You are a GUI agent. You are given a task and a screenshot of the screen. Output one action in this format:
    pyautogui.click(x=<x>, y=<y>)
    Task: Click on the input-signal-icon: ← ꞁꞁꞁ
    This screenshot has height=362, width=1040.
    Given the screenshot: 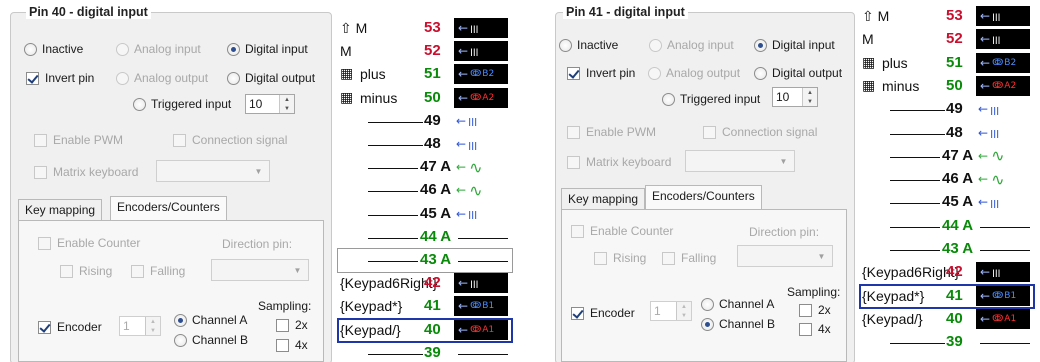 What is the action you would take?
    pyautogui.click(x=989, y=132)
    